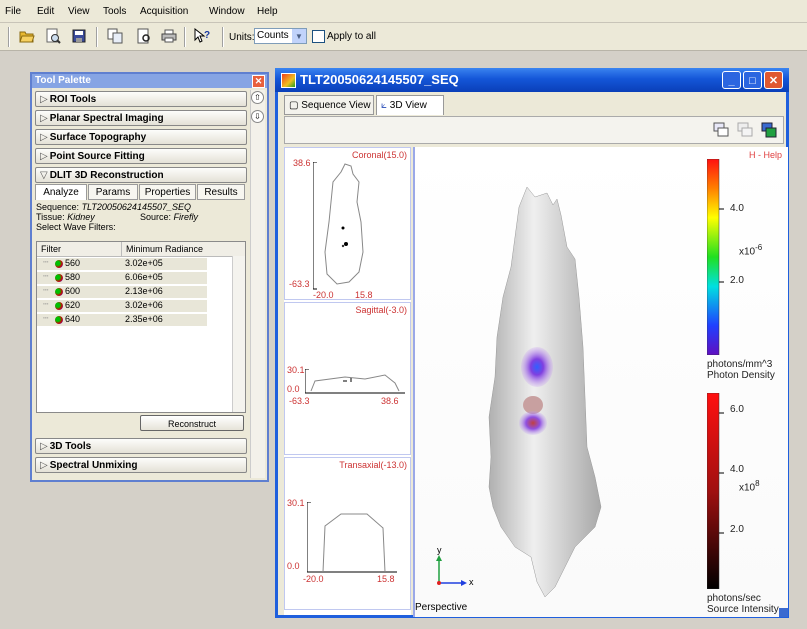  Describe the element at coordinates (122, 263) in the screenshot. I see `table-row: ┄ 560 3.02e+05` at that location.